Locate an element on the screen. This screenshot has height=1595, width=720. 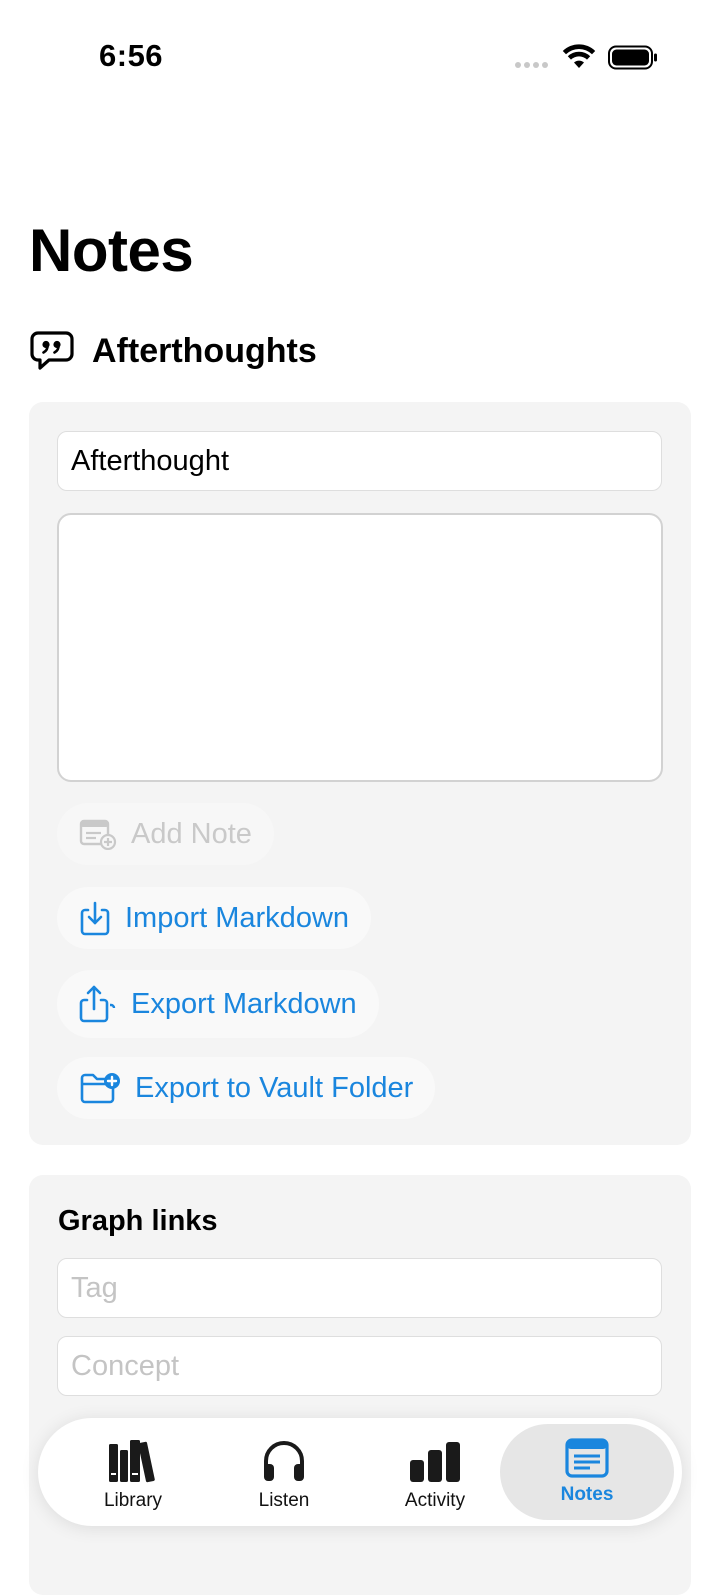
quote-bubble-icon is located at coordinates (52, 350).